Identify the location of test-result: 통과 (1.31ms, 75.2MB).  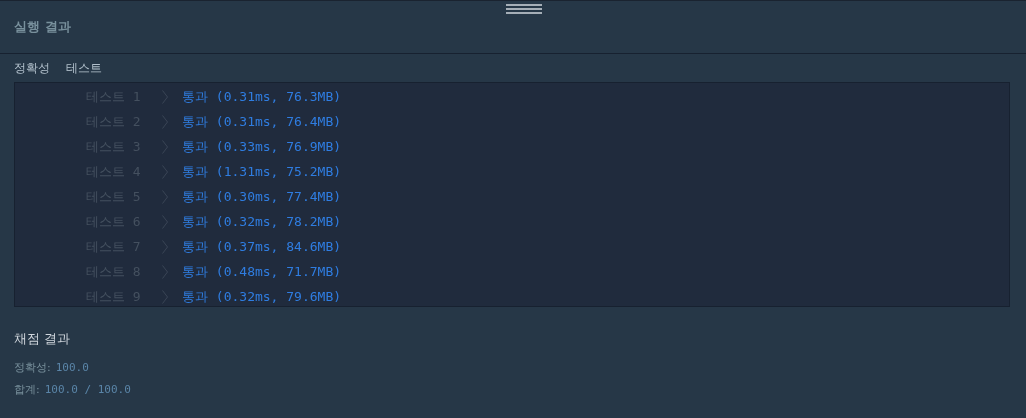
(262, 171).